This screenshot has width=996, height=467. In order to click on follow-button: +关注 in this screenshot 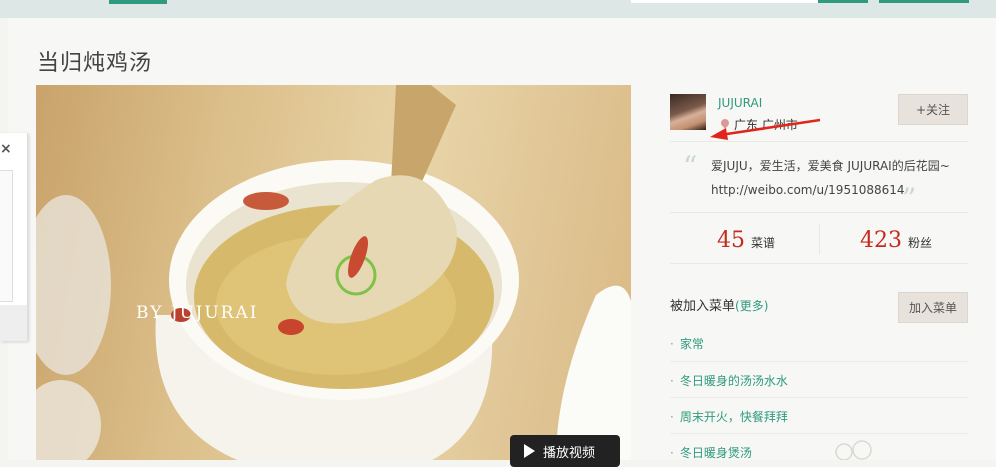, I will do `click(933, 109)`.